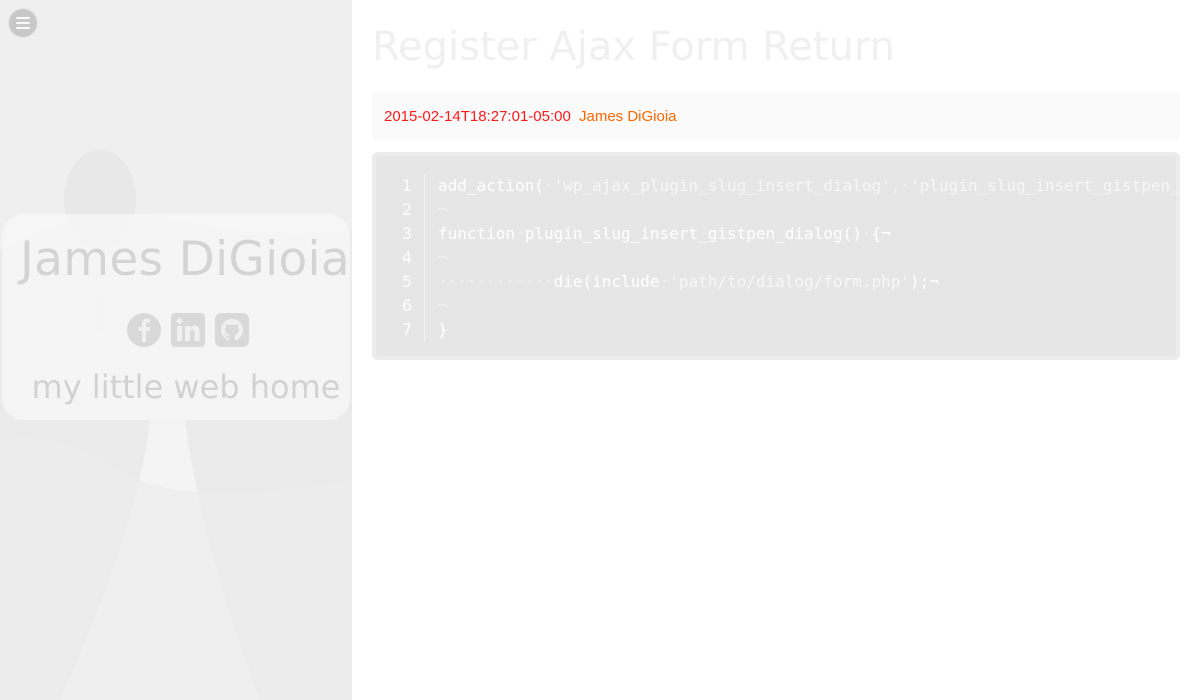  I want to click on line-number: 7, so click(406, 329).